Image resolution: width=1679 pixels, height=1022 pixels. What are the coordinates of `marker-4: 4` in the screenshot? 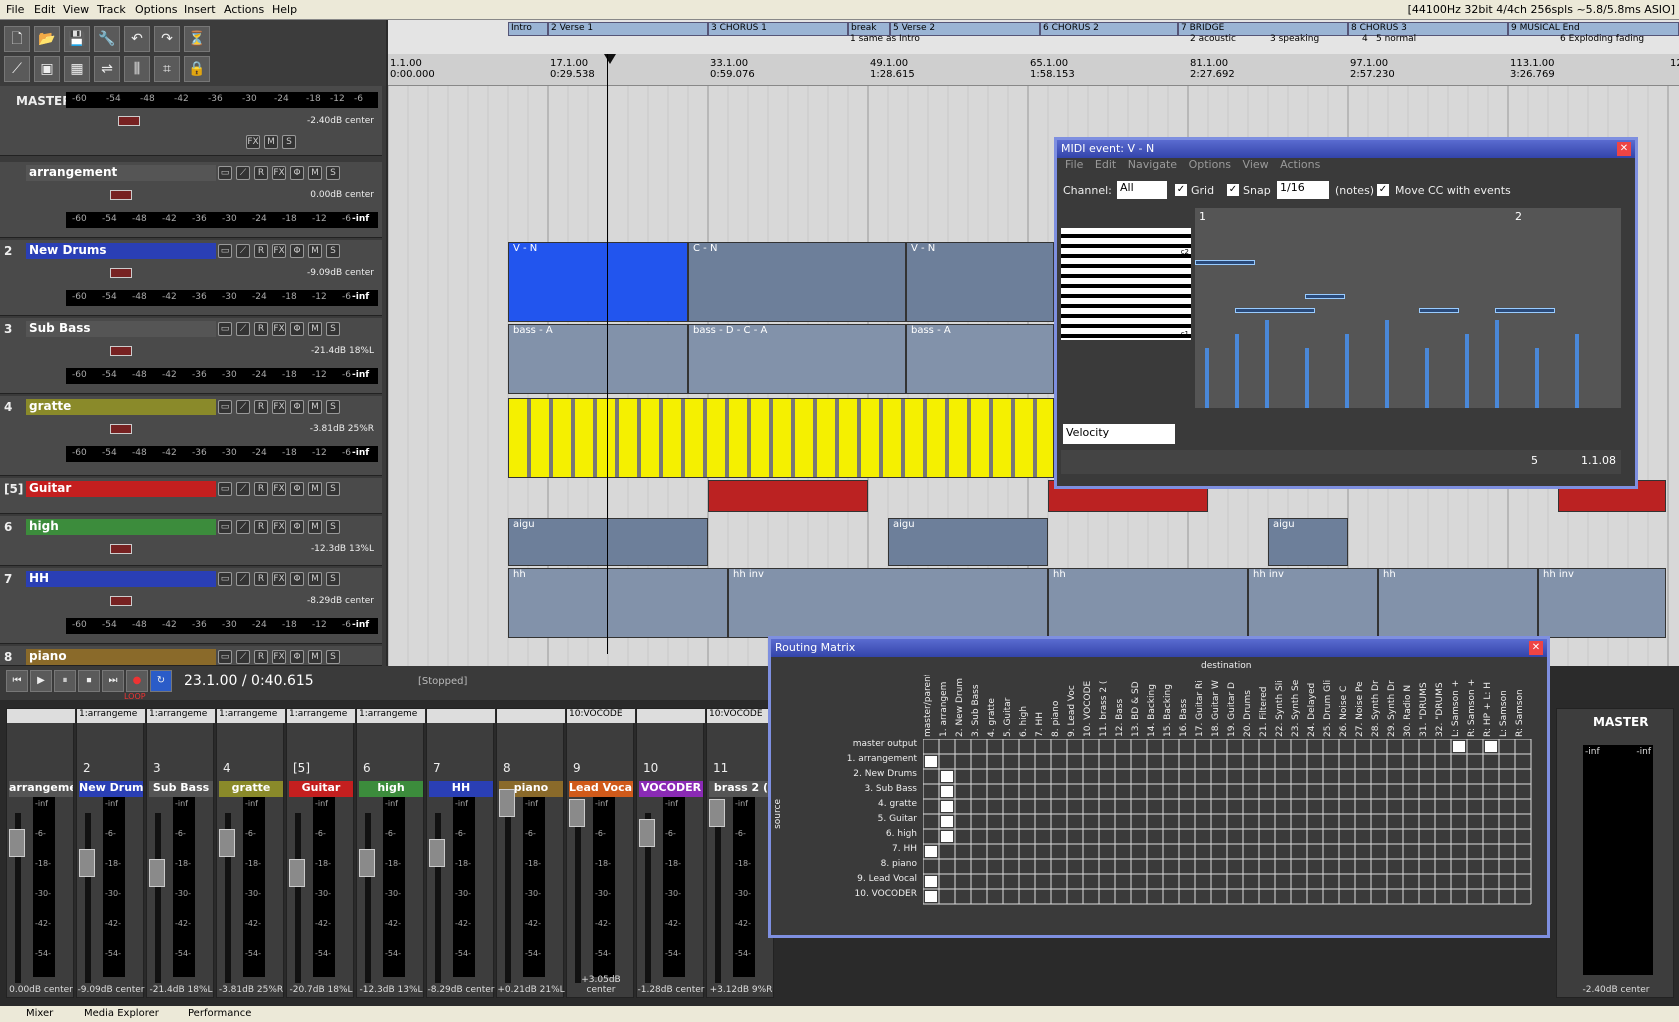 It's located at (1367, 41).